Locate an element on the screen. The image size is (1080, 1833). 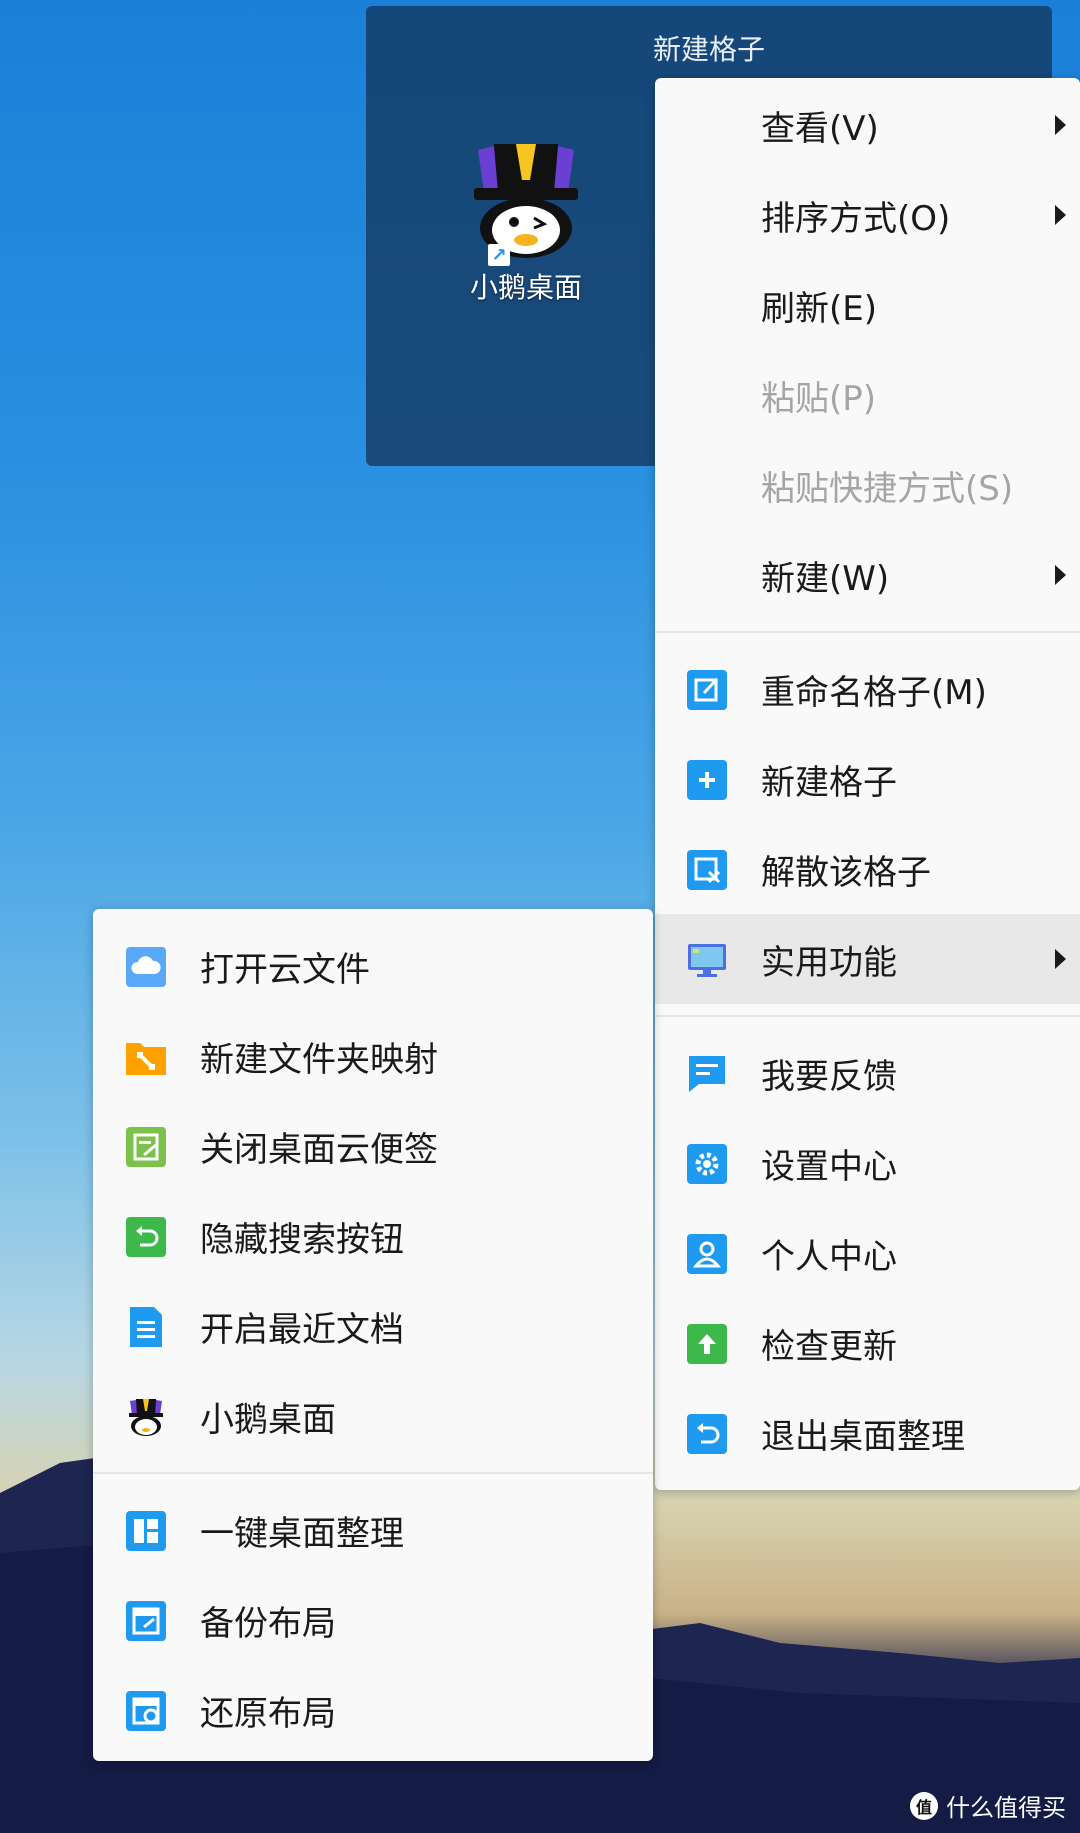
submenu-item-backup-layout: 备份布局 is located at coordinates (373, 1620).